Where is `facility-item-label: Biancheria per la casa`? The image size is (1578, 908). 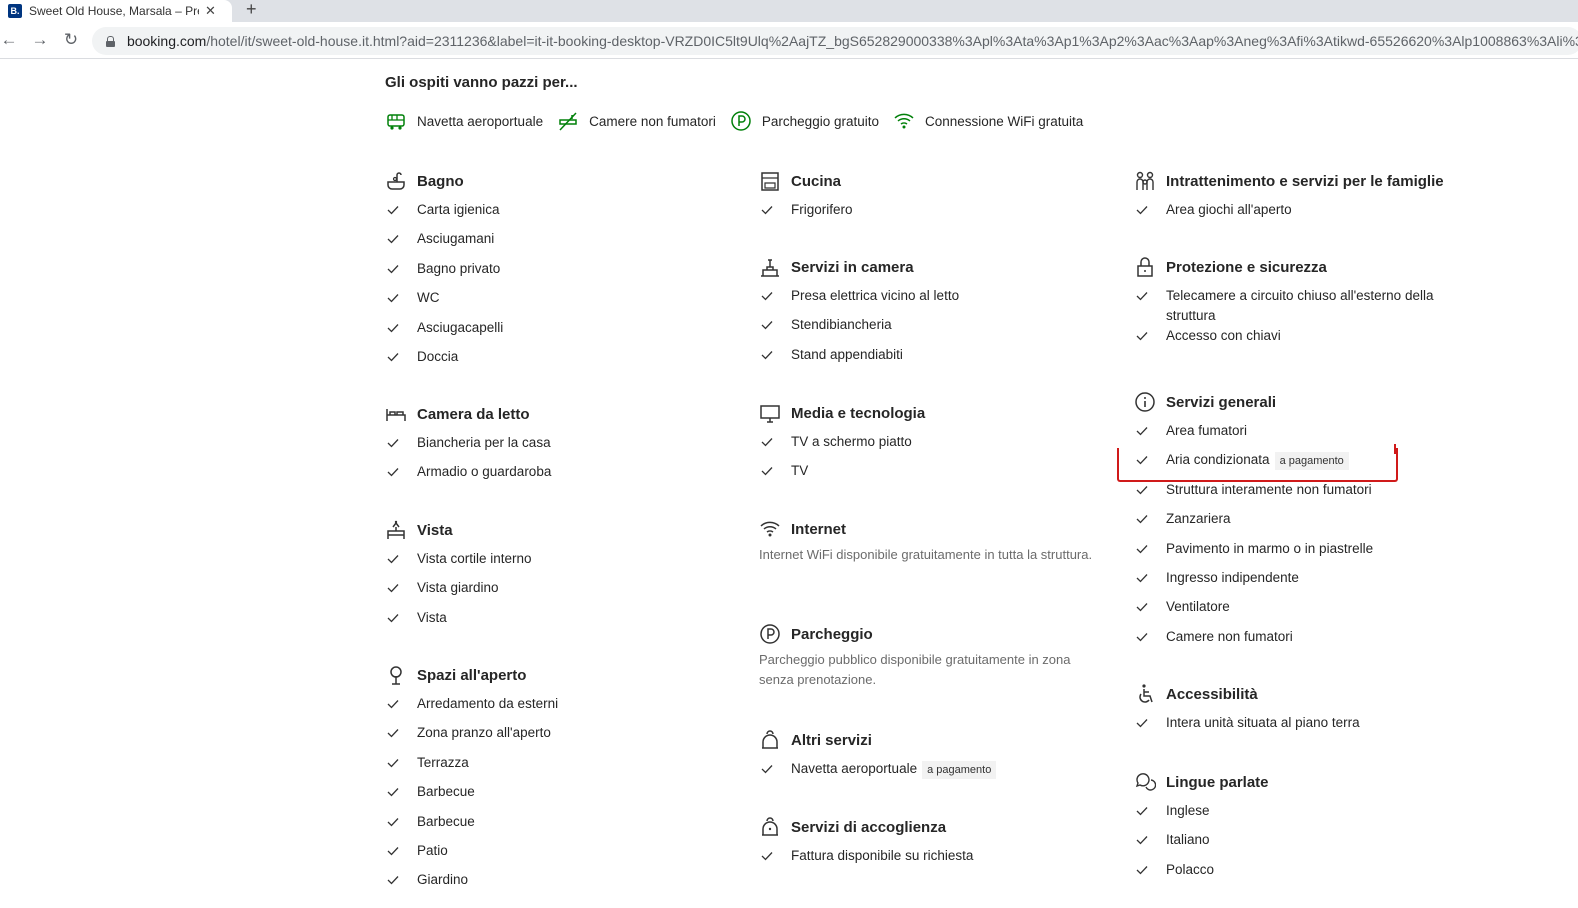 facility-item-label: Biancheria per la casa is located at coordinates (484, 442).